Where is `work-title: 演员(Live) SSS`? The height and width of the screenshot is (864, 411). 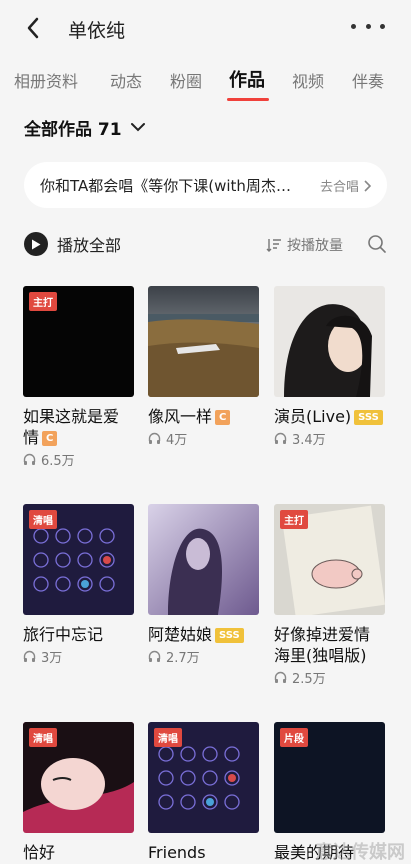
work-title: 演员(Live) SSS is located at coordinates (329, 416).